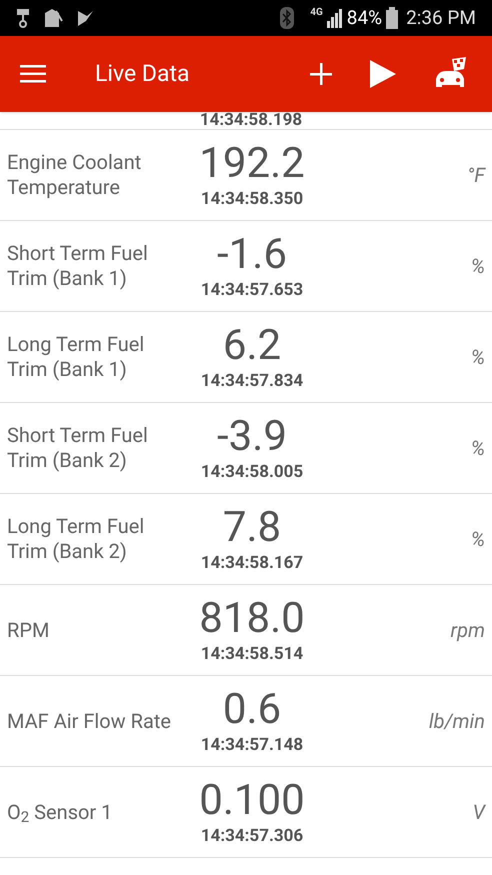 The height and width of the screenshot is (875, 492). What do you see at coordinates (334, 18) in the screenshot?
I see `signal-icon` at bounding box center [334, 18].